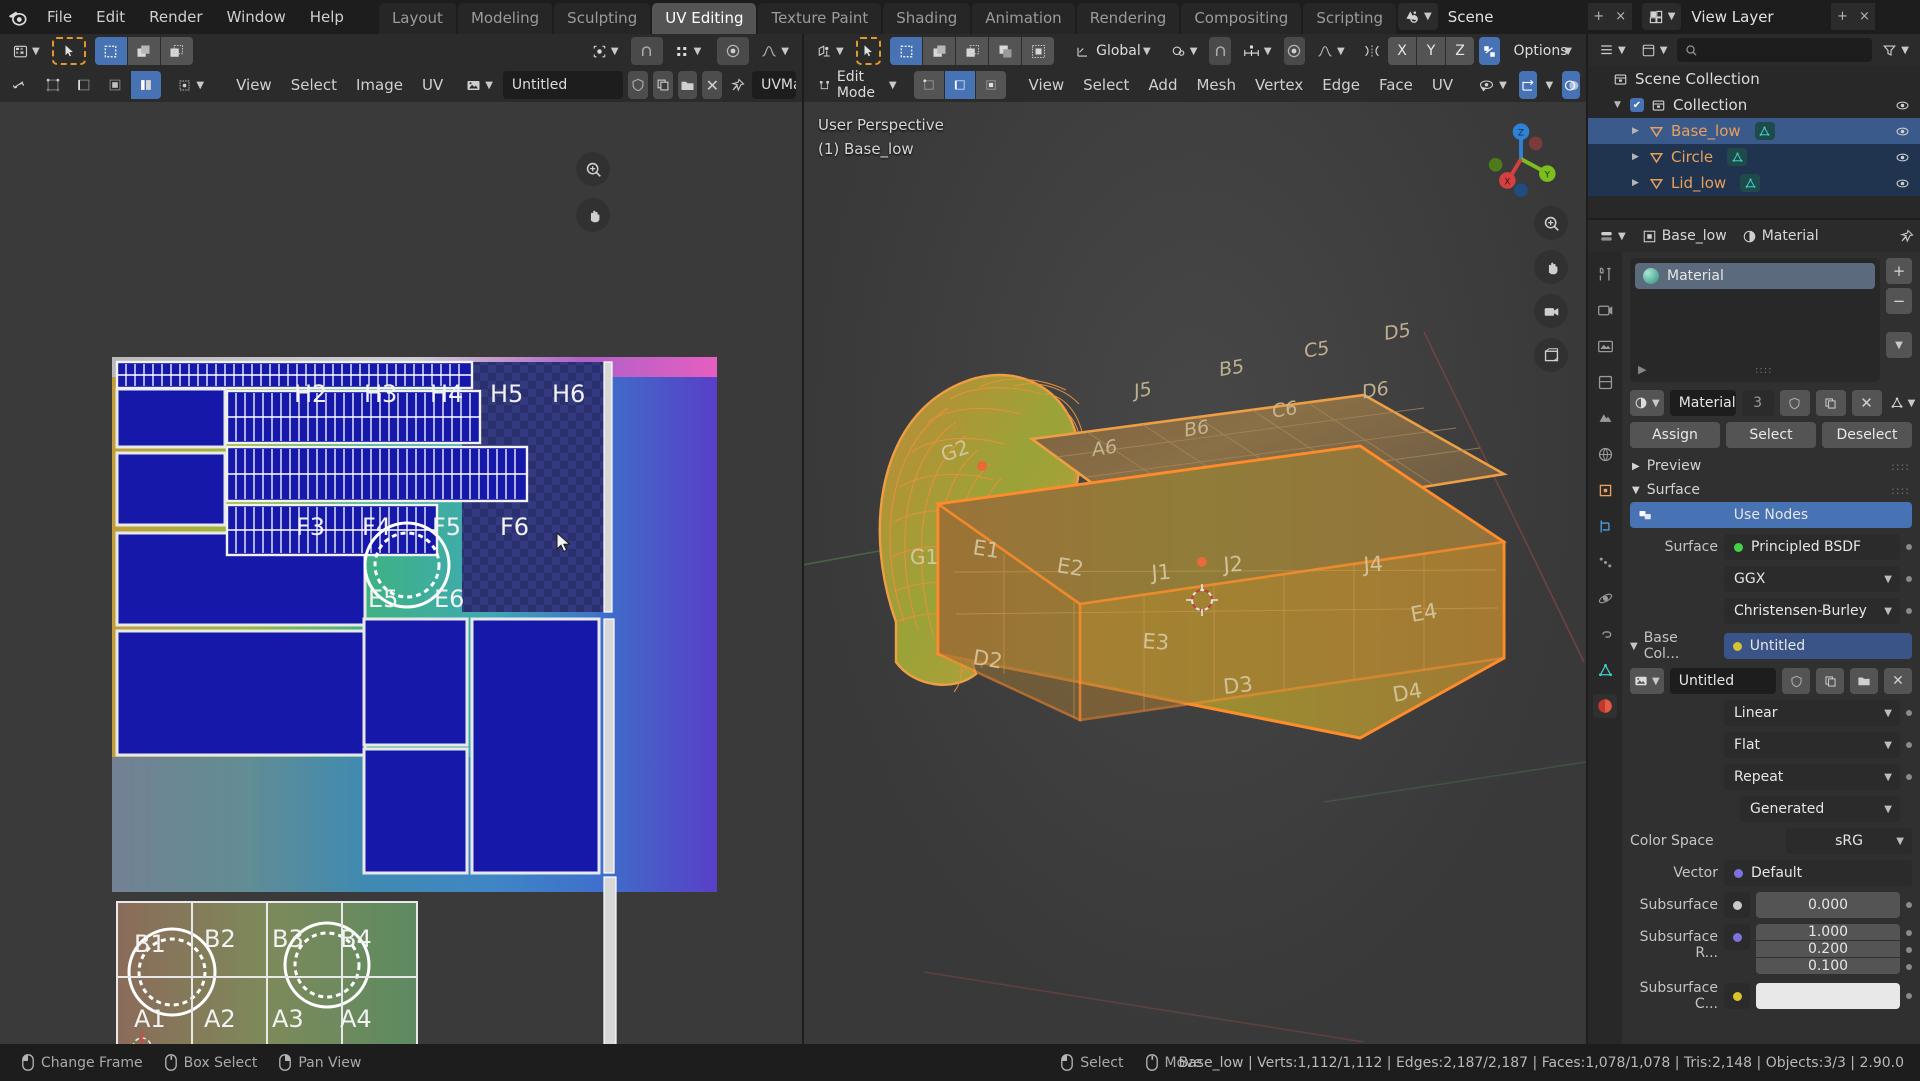 The image size is (1920, 1081). What do you see at coordinates (563, 85) in the screenshot?
I see `image-name-field: Untitled` at bounding box center [563, 85].